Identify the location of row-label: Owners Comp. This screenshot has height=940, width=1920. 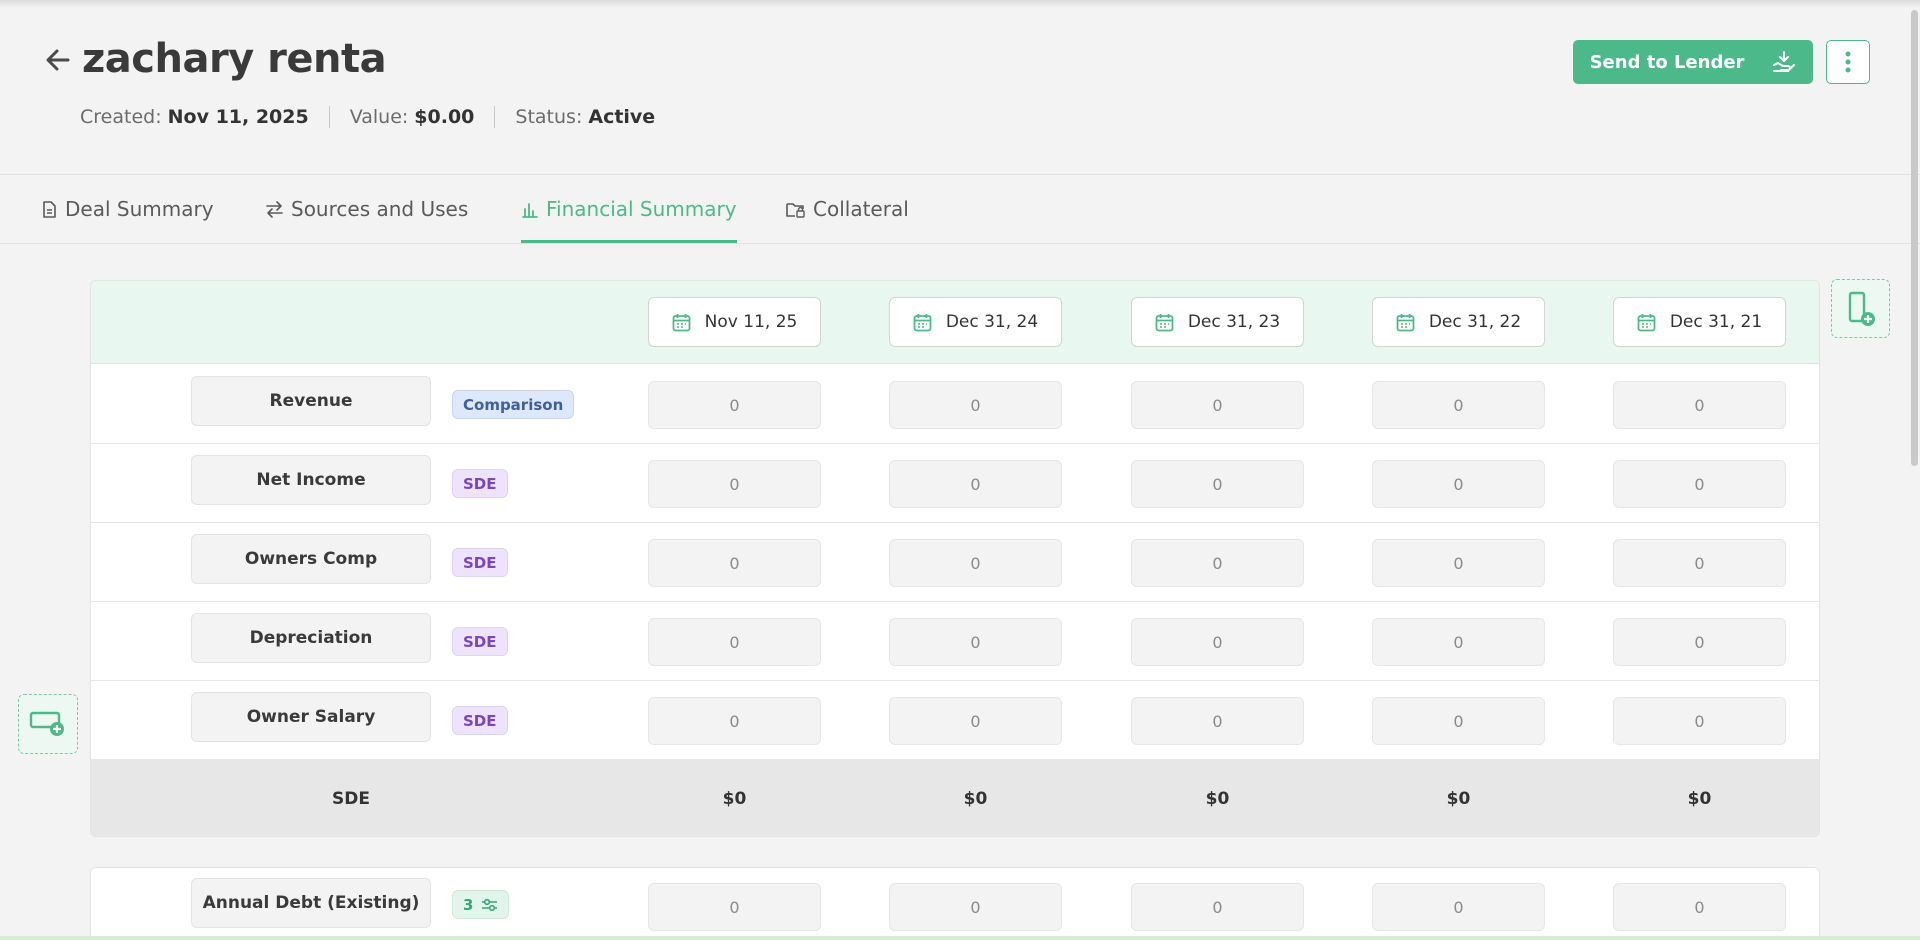
(311, 559).